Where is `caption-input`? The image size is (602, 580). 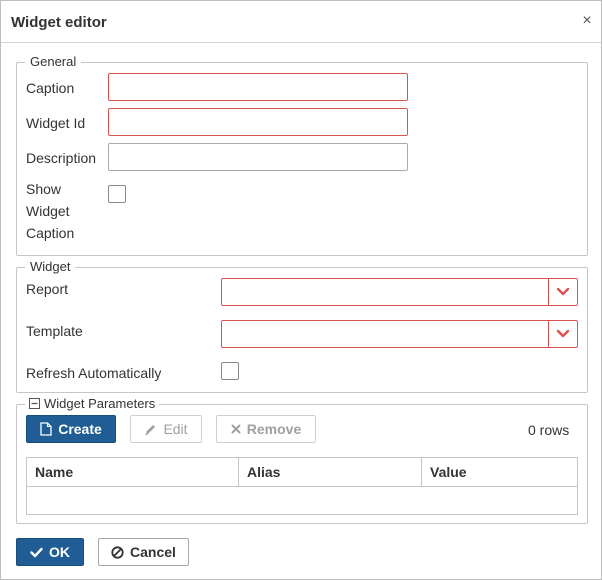 caption-input is located at coordinates (258, 87).